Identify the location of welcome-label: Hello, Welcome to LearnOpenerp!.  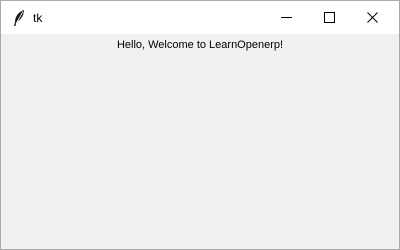
(200, 45).